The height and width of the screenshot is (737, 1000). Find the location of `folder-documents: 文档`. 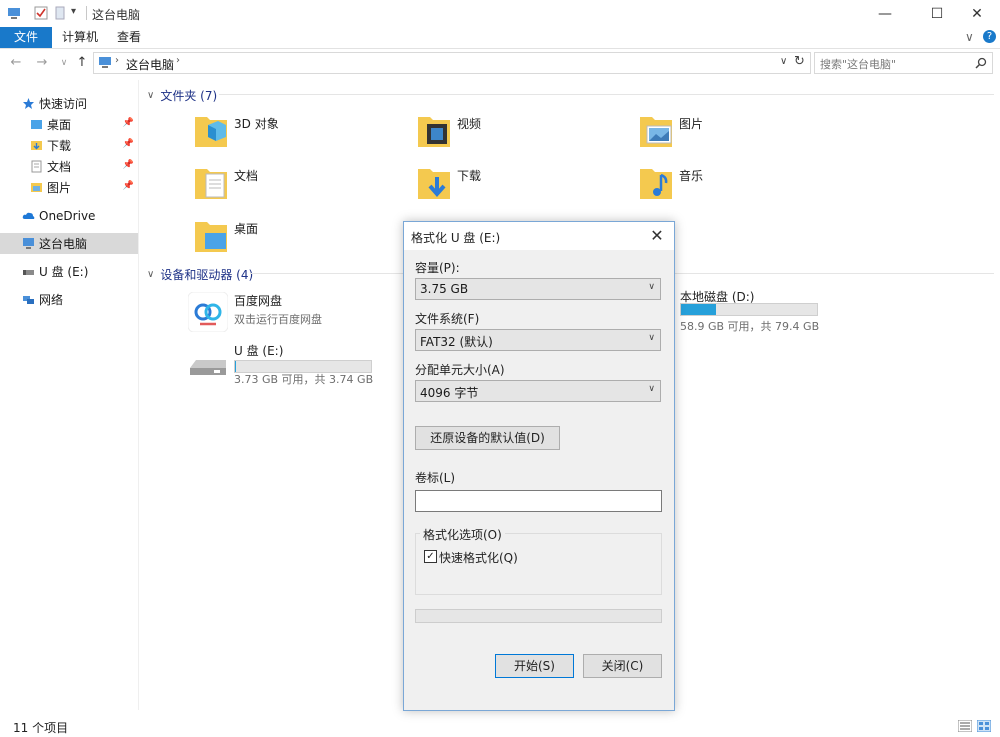

folder-documents: 文档 is located at coordinates (304, 187).